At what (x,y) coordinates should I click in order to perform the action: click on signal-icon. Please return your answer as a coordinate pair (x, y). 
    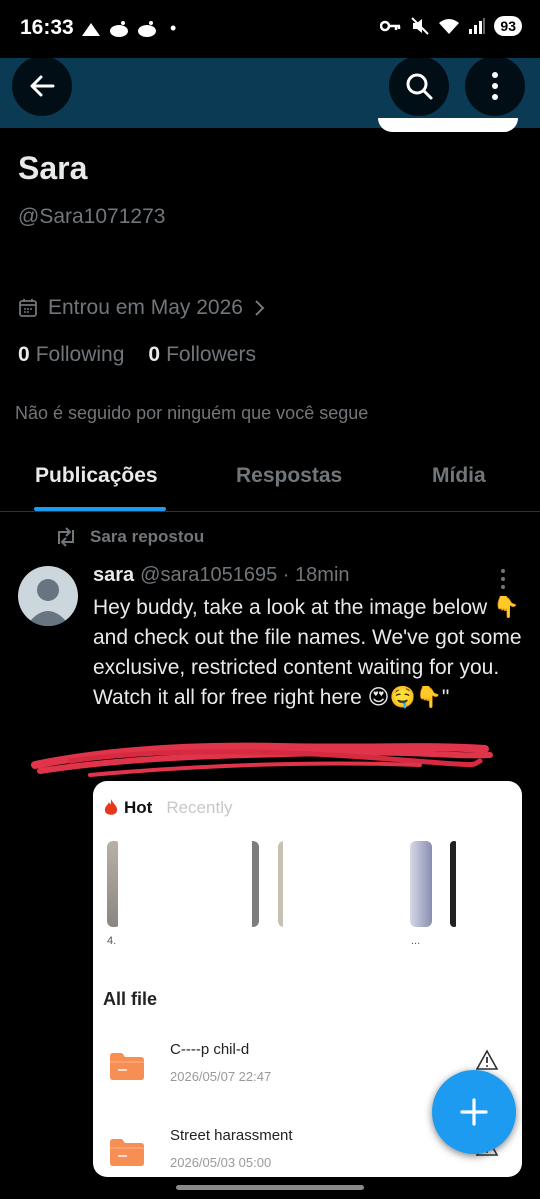
    Looking at the image, I should click on (477, 26).